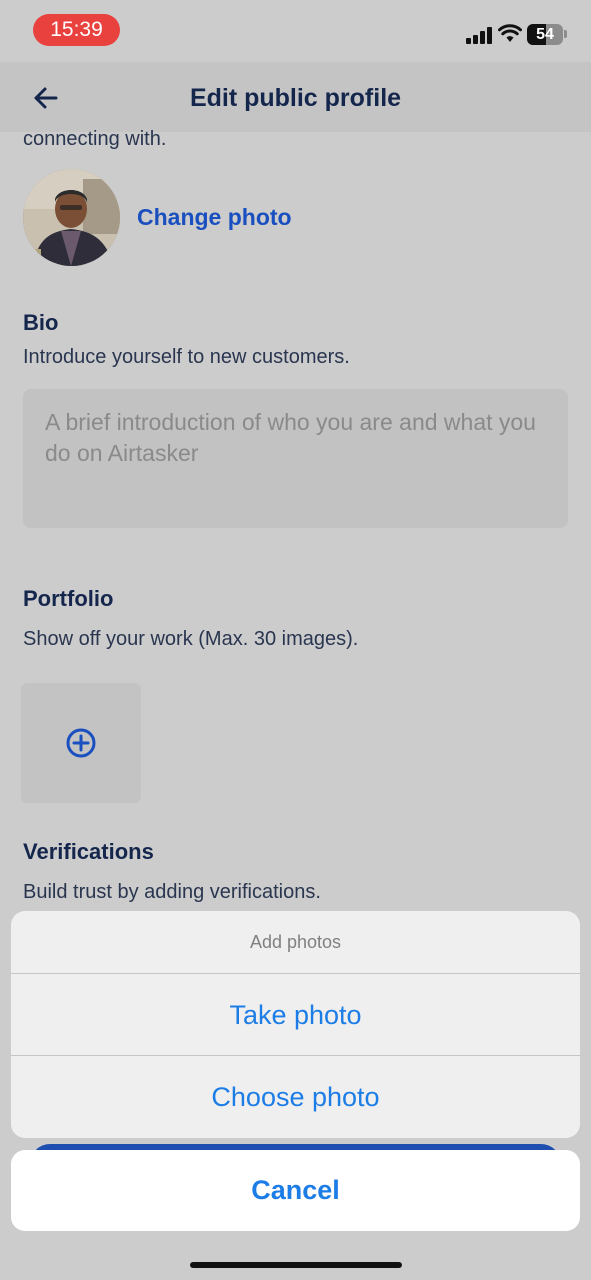 The image size is (591, 1280). I want to click on nav-header: Edit public profile, so click(295, 97).